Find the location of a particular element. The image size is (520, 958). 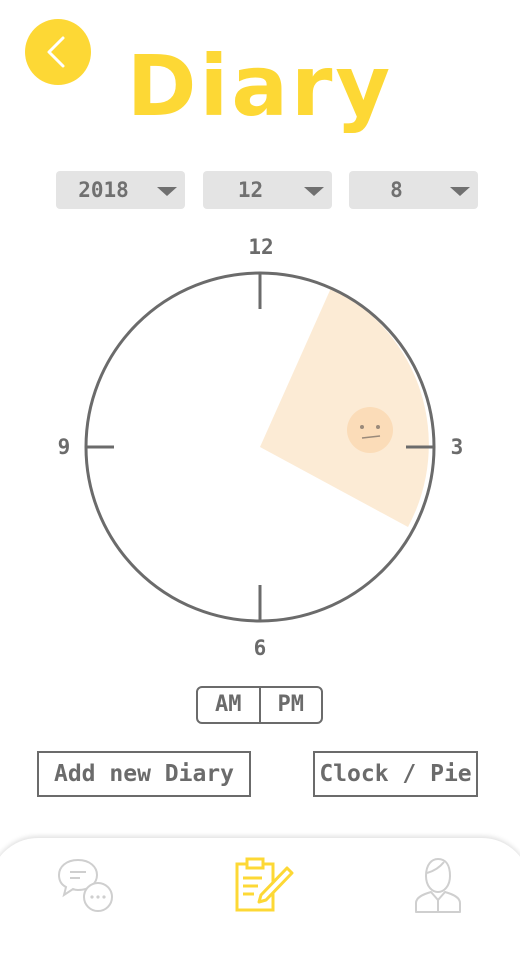

page-title: Diary is located at coordinates (260, 86).